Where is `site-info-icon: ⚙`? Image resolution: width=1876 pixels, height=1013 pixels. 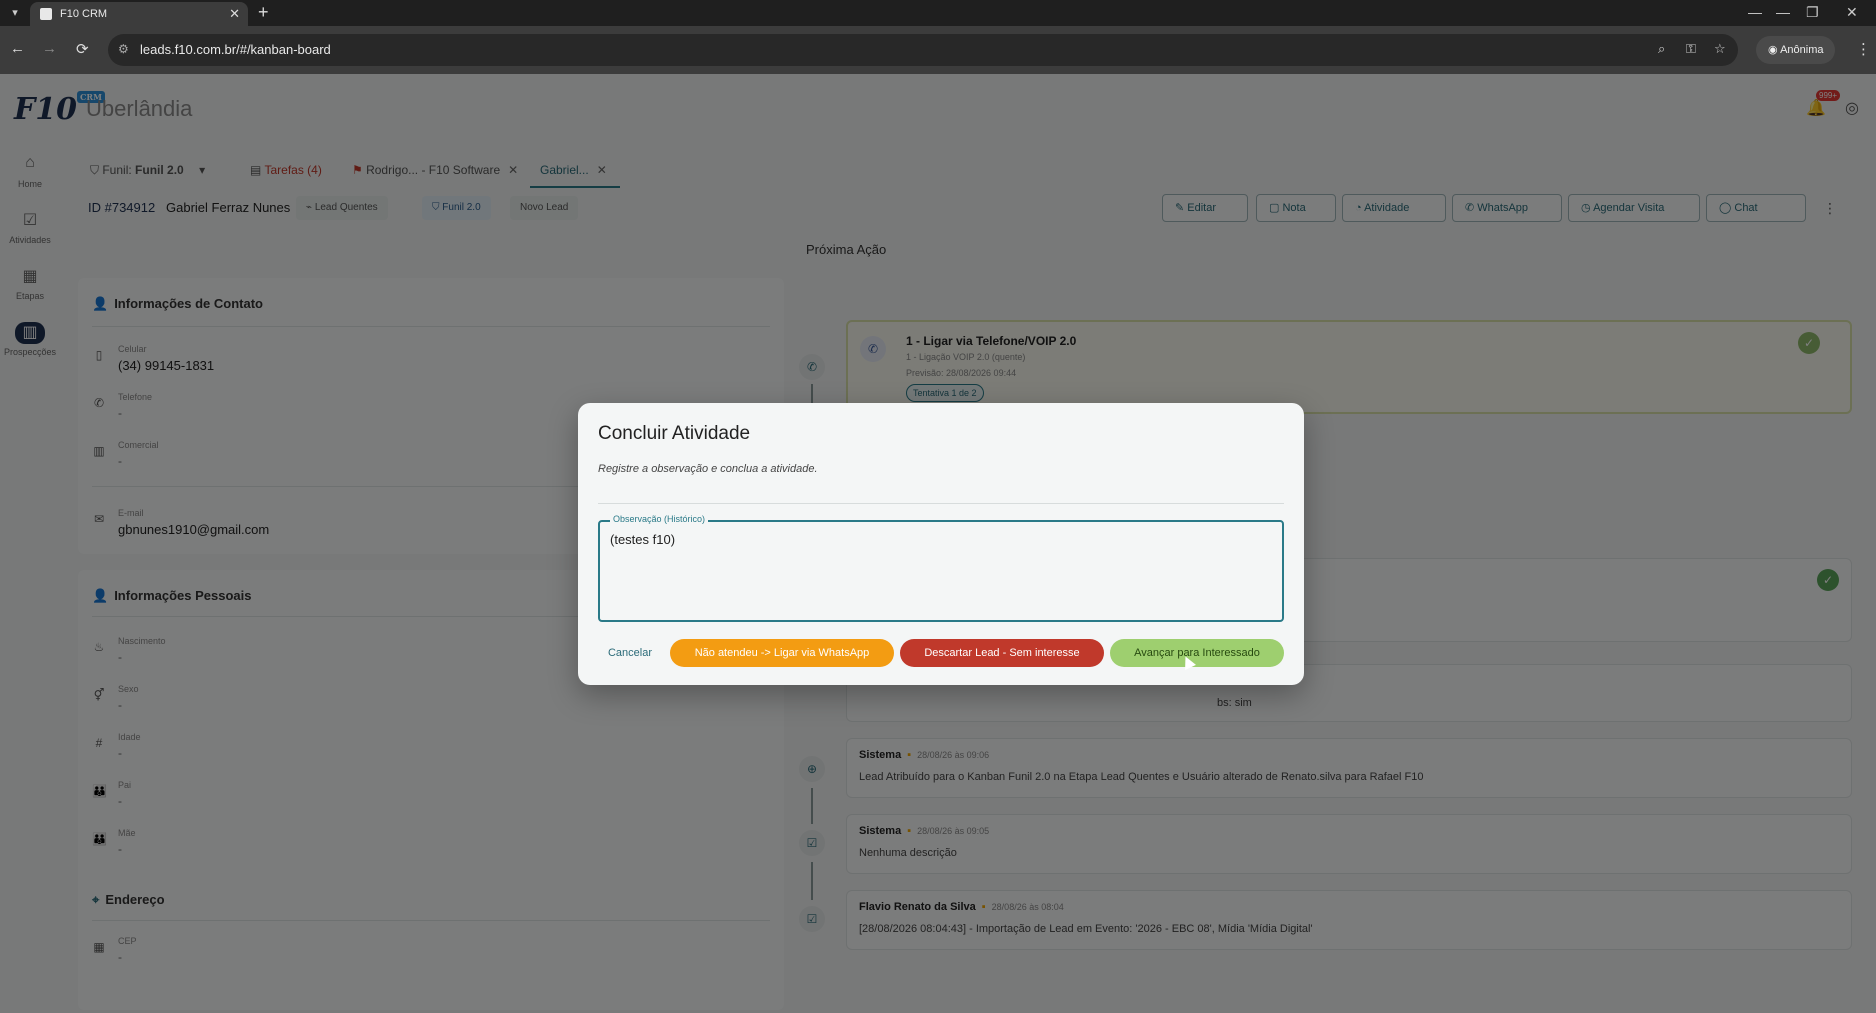
site-info-icon: ⚙ is located at coordinates (123, 49).